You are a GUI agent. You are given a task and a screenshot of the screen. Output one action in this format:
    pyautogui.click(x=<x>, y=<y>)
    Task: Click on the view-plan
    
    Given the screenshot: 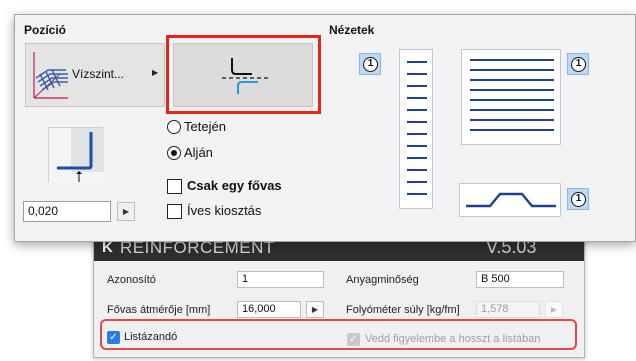 What is the action you would take?
    pyautogui.click(x=511, y=97)
    